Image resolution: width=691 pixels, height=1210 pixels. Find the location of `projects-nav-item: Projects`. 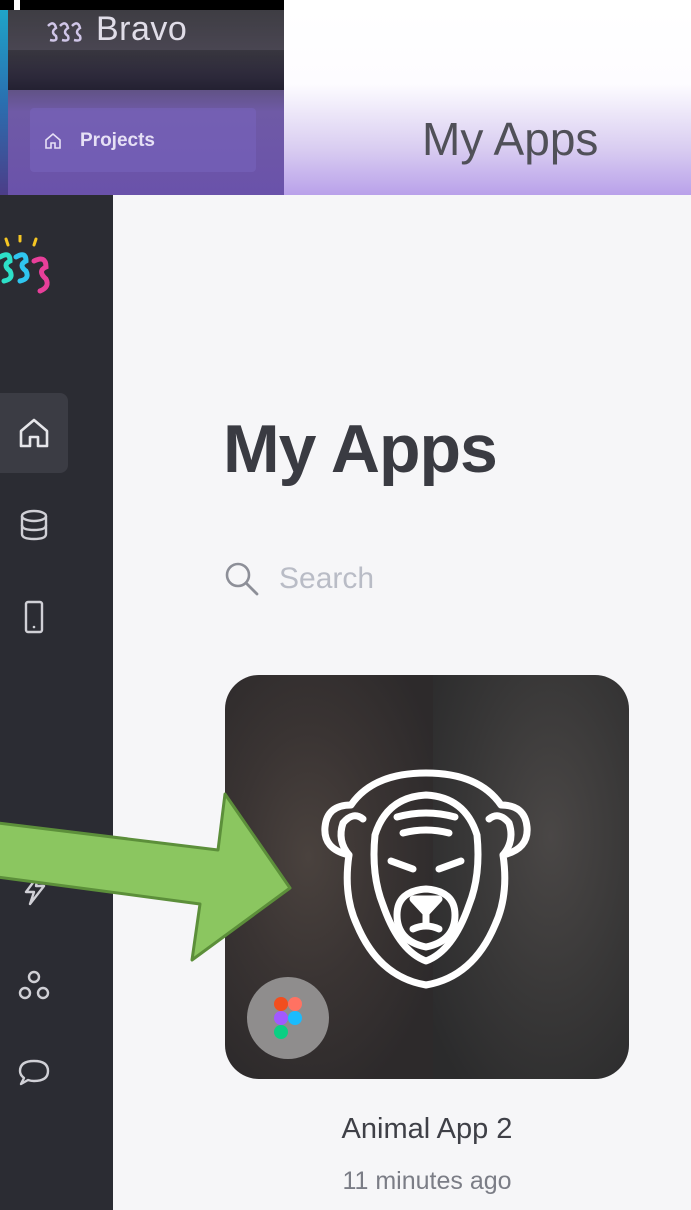

projects-nav-item: Projects is located at coordinates (143, 140).